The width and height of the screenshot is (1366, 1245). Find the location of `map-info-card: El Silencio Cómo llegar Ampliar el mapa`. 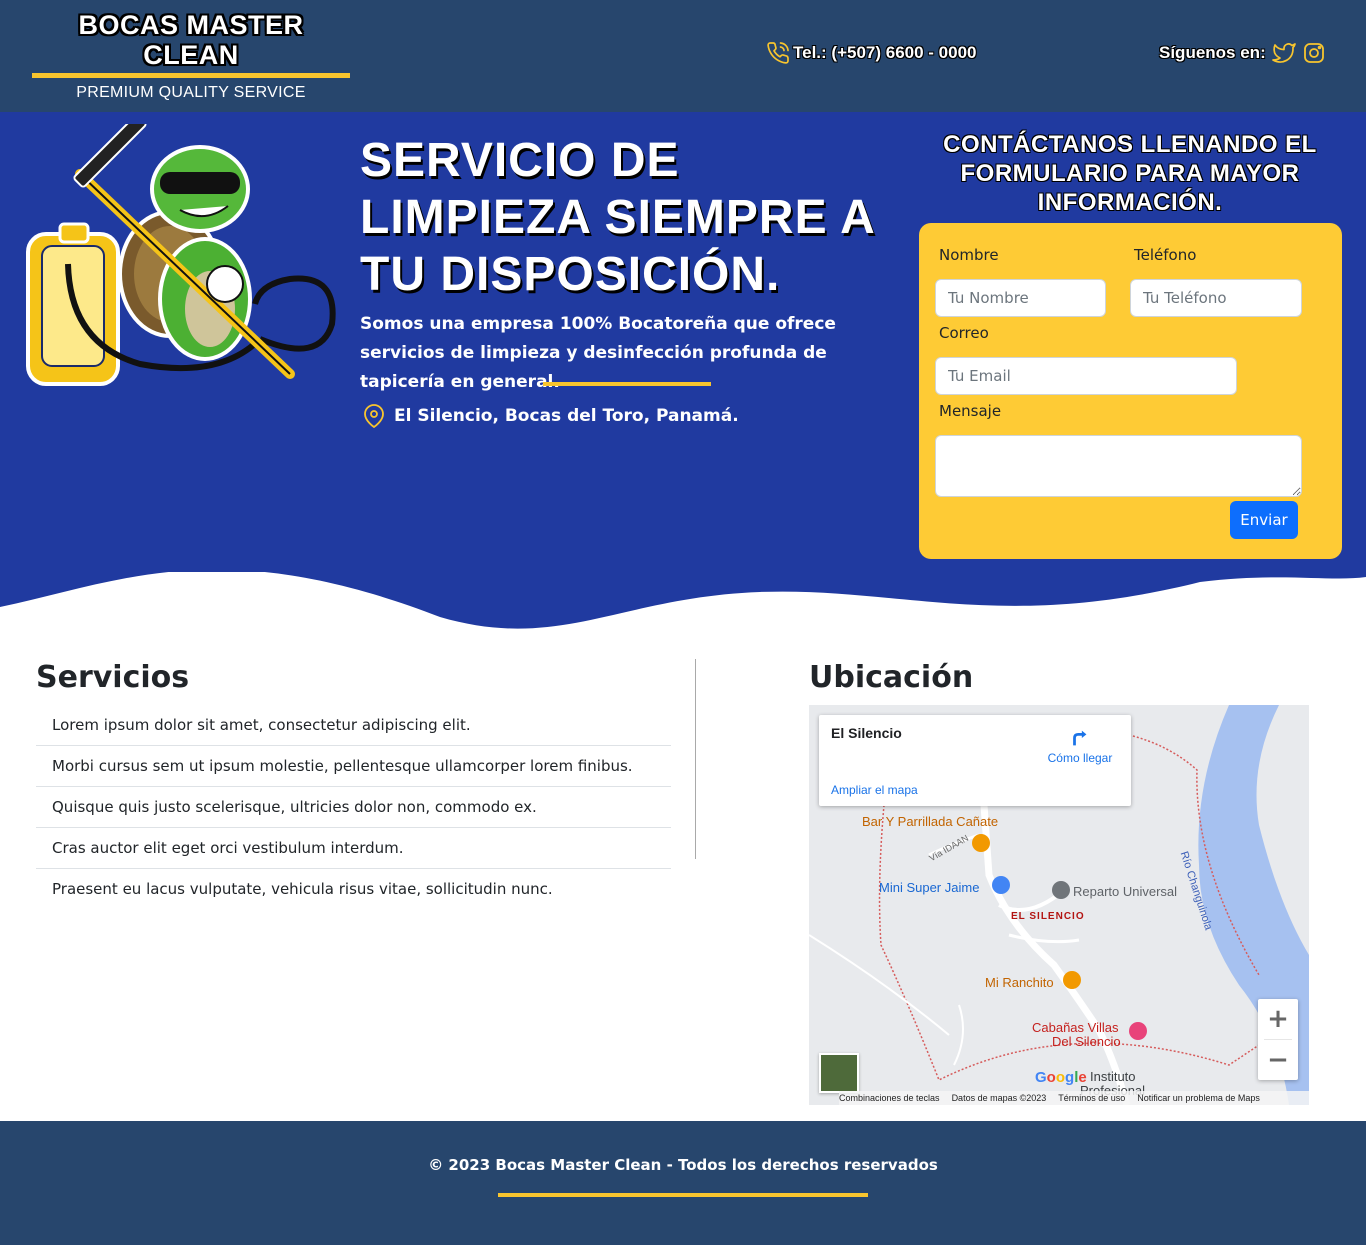

map-info-card: El Silencio Cómo llegar Ampliar el mapa is located at coordinates (975, 760).